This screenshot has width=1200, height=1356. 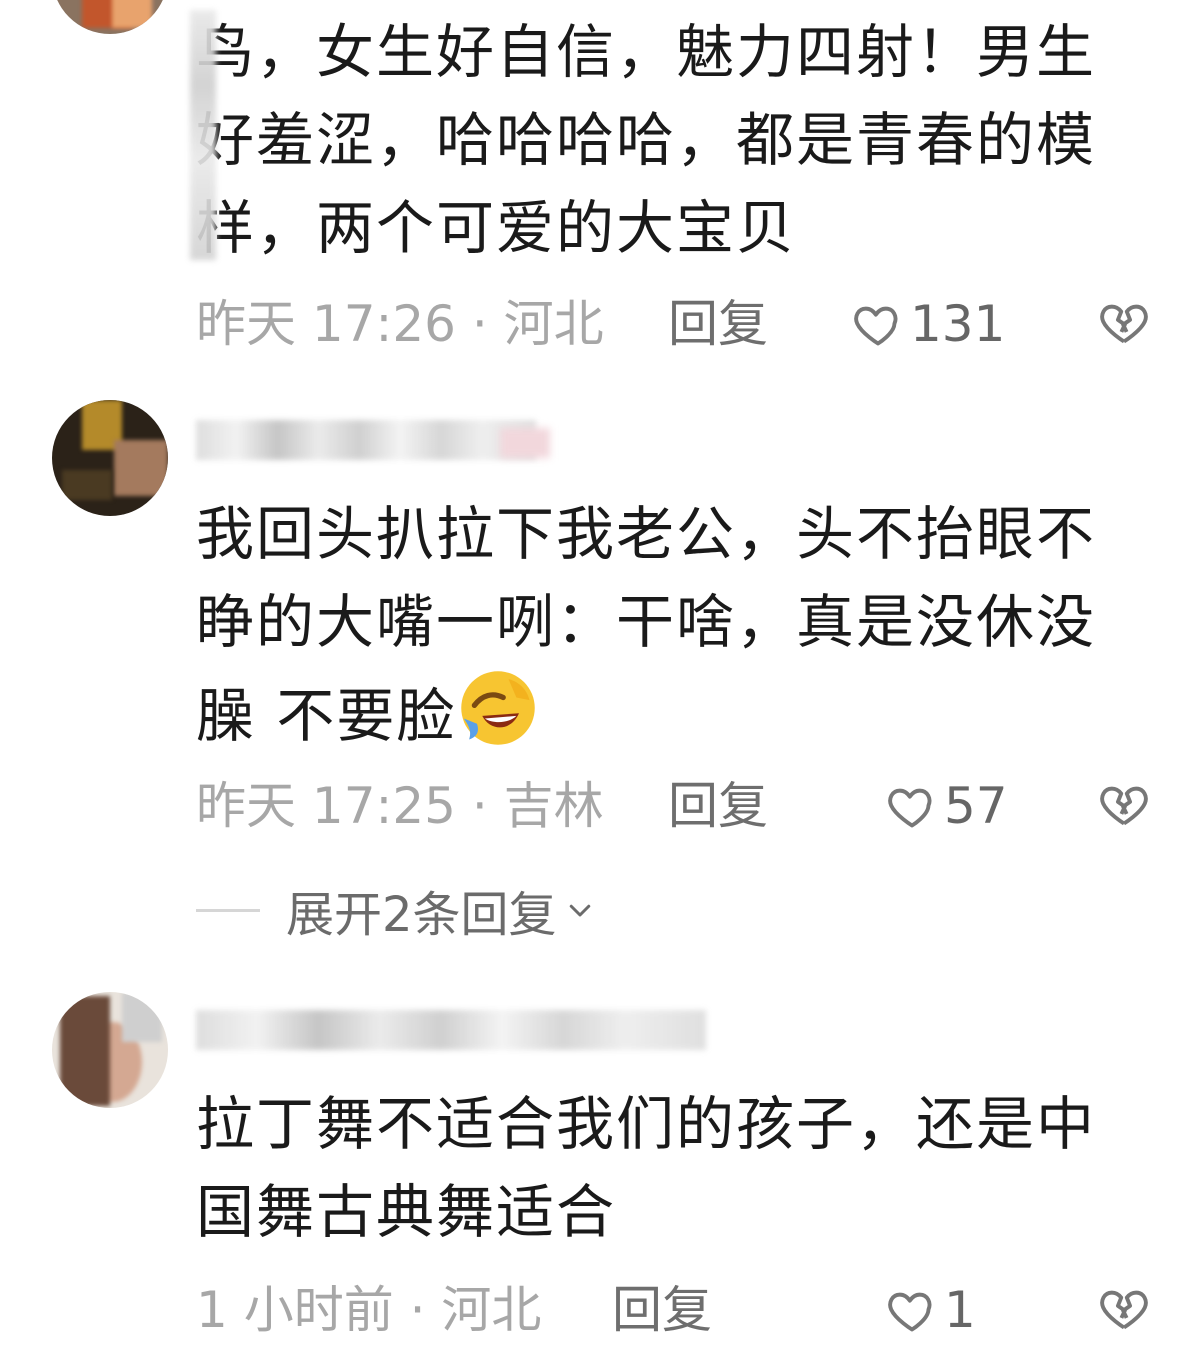 I want to click on comment-line: 国舞古典舞适合, so click(x=406, y=1212).